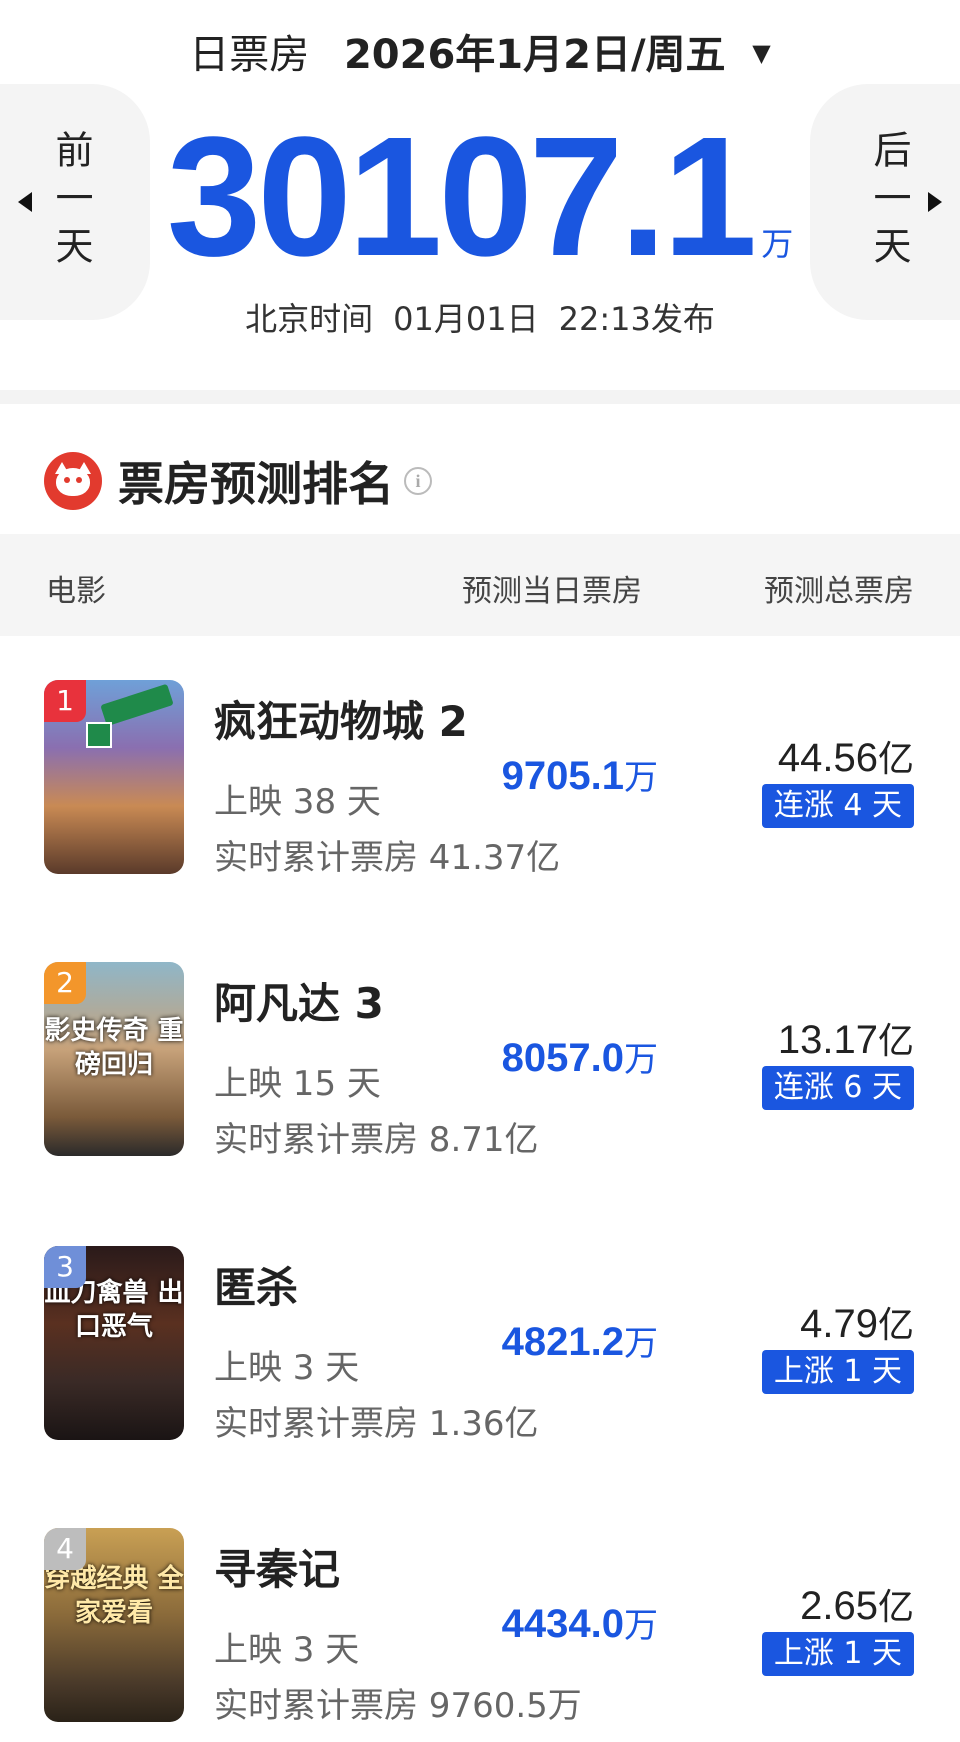 The height and width of the screenshot is (1742, 960). I want to click on cumulative-box-office: 实时累计票房 9760.5万, so click(398, 1706).